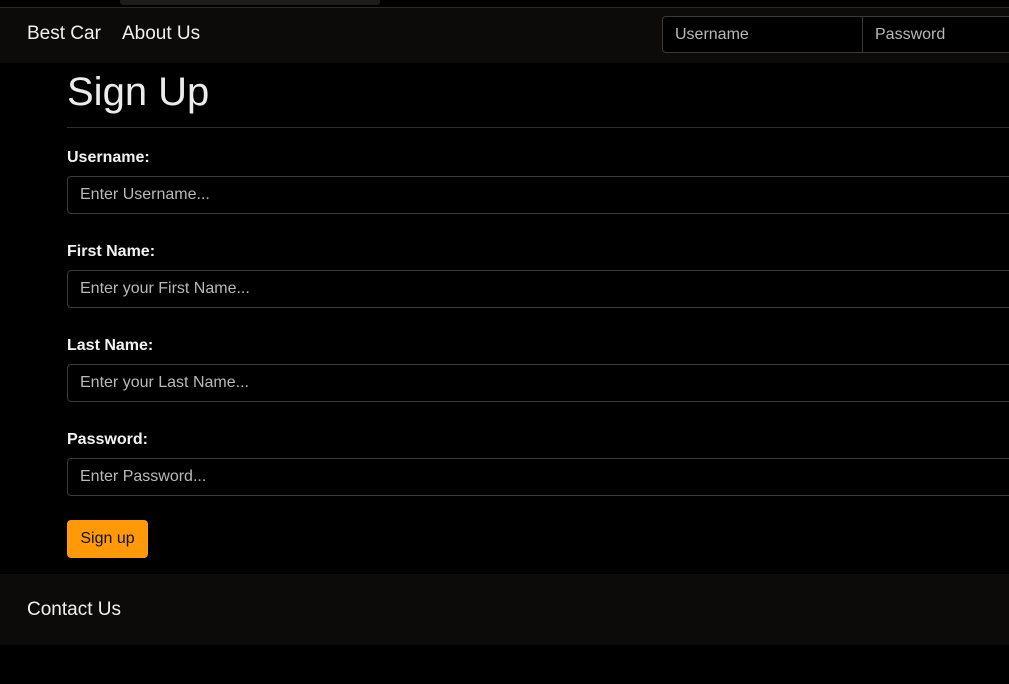 This screenshot has width=1009, height=684. I want to click on username-label: Username:, so click(108, 157).